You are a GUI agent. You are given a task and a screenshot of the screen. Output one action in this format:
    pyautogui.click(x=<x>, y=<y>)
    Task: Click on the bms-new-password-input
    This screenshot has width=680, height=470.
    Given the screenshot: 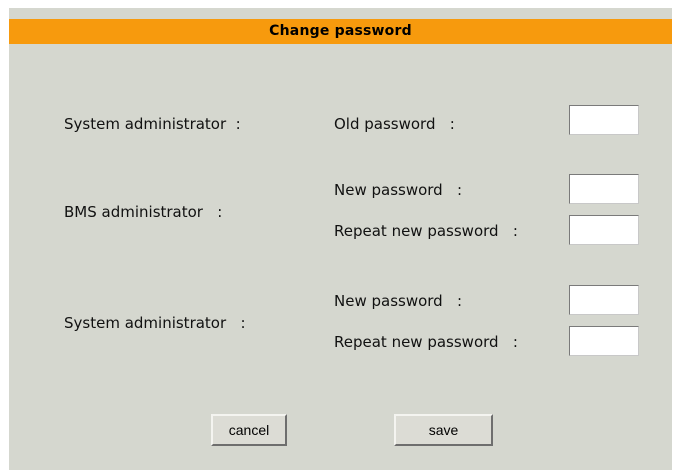 What is the action you would take?
    pyautogui.click(x=604, y=189)
    